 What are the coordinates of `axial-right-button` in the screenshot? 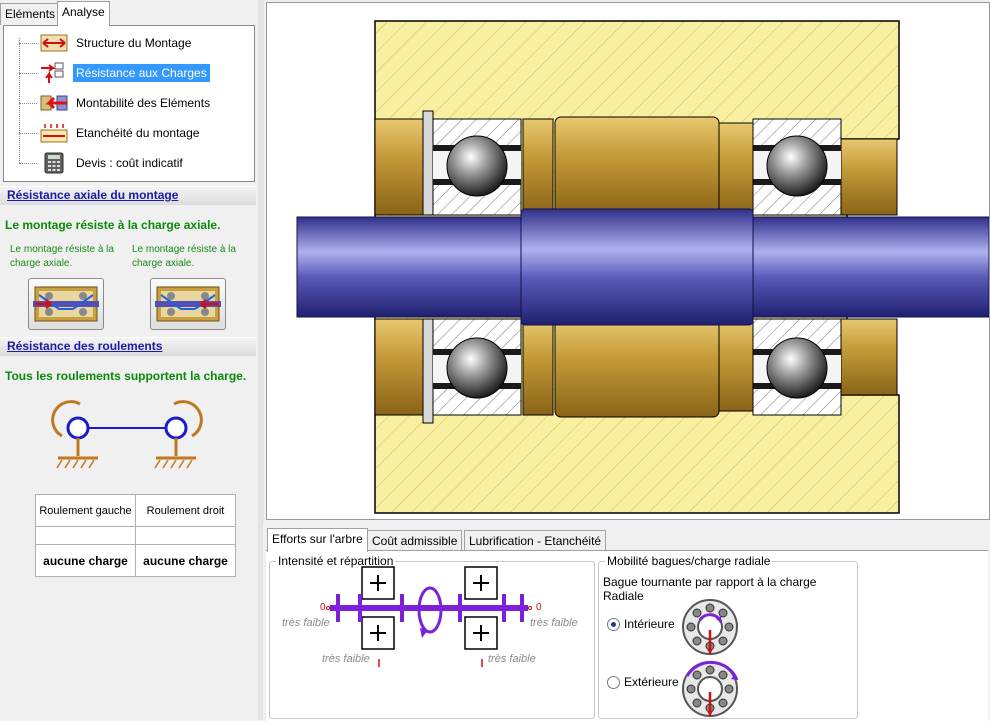 It's located at (188, 304).